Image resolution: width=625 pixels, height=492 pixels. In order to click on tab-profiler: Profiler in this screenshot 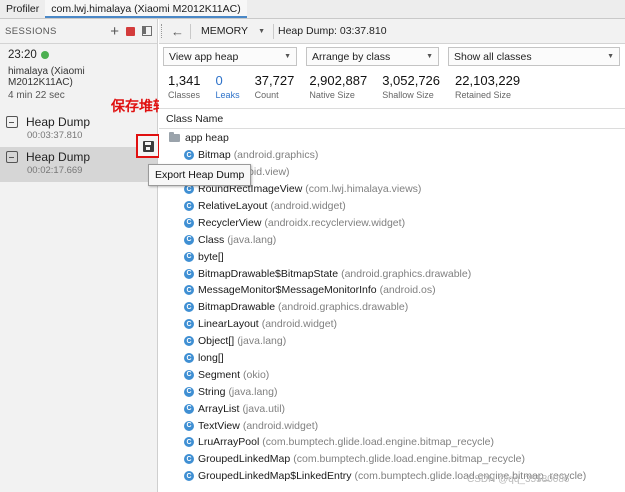, I will do `click(22, 9)`.